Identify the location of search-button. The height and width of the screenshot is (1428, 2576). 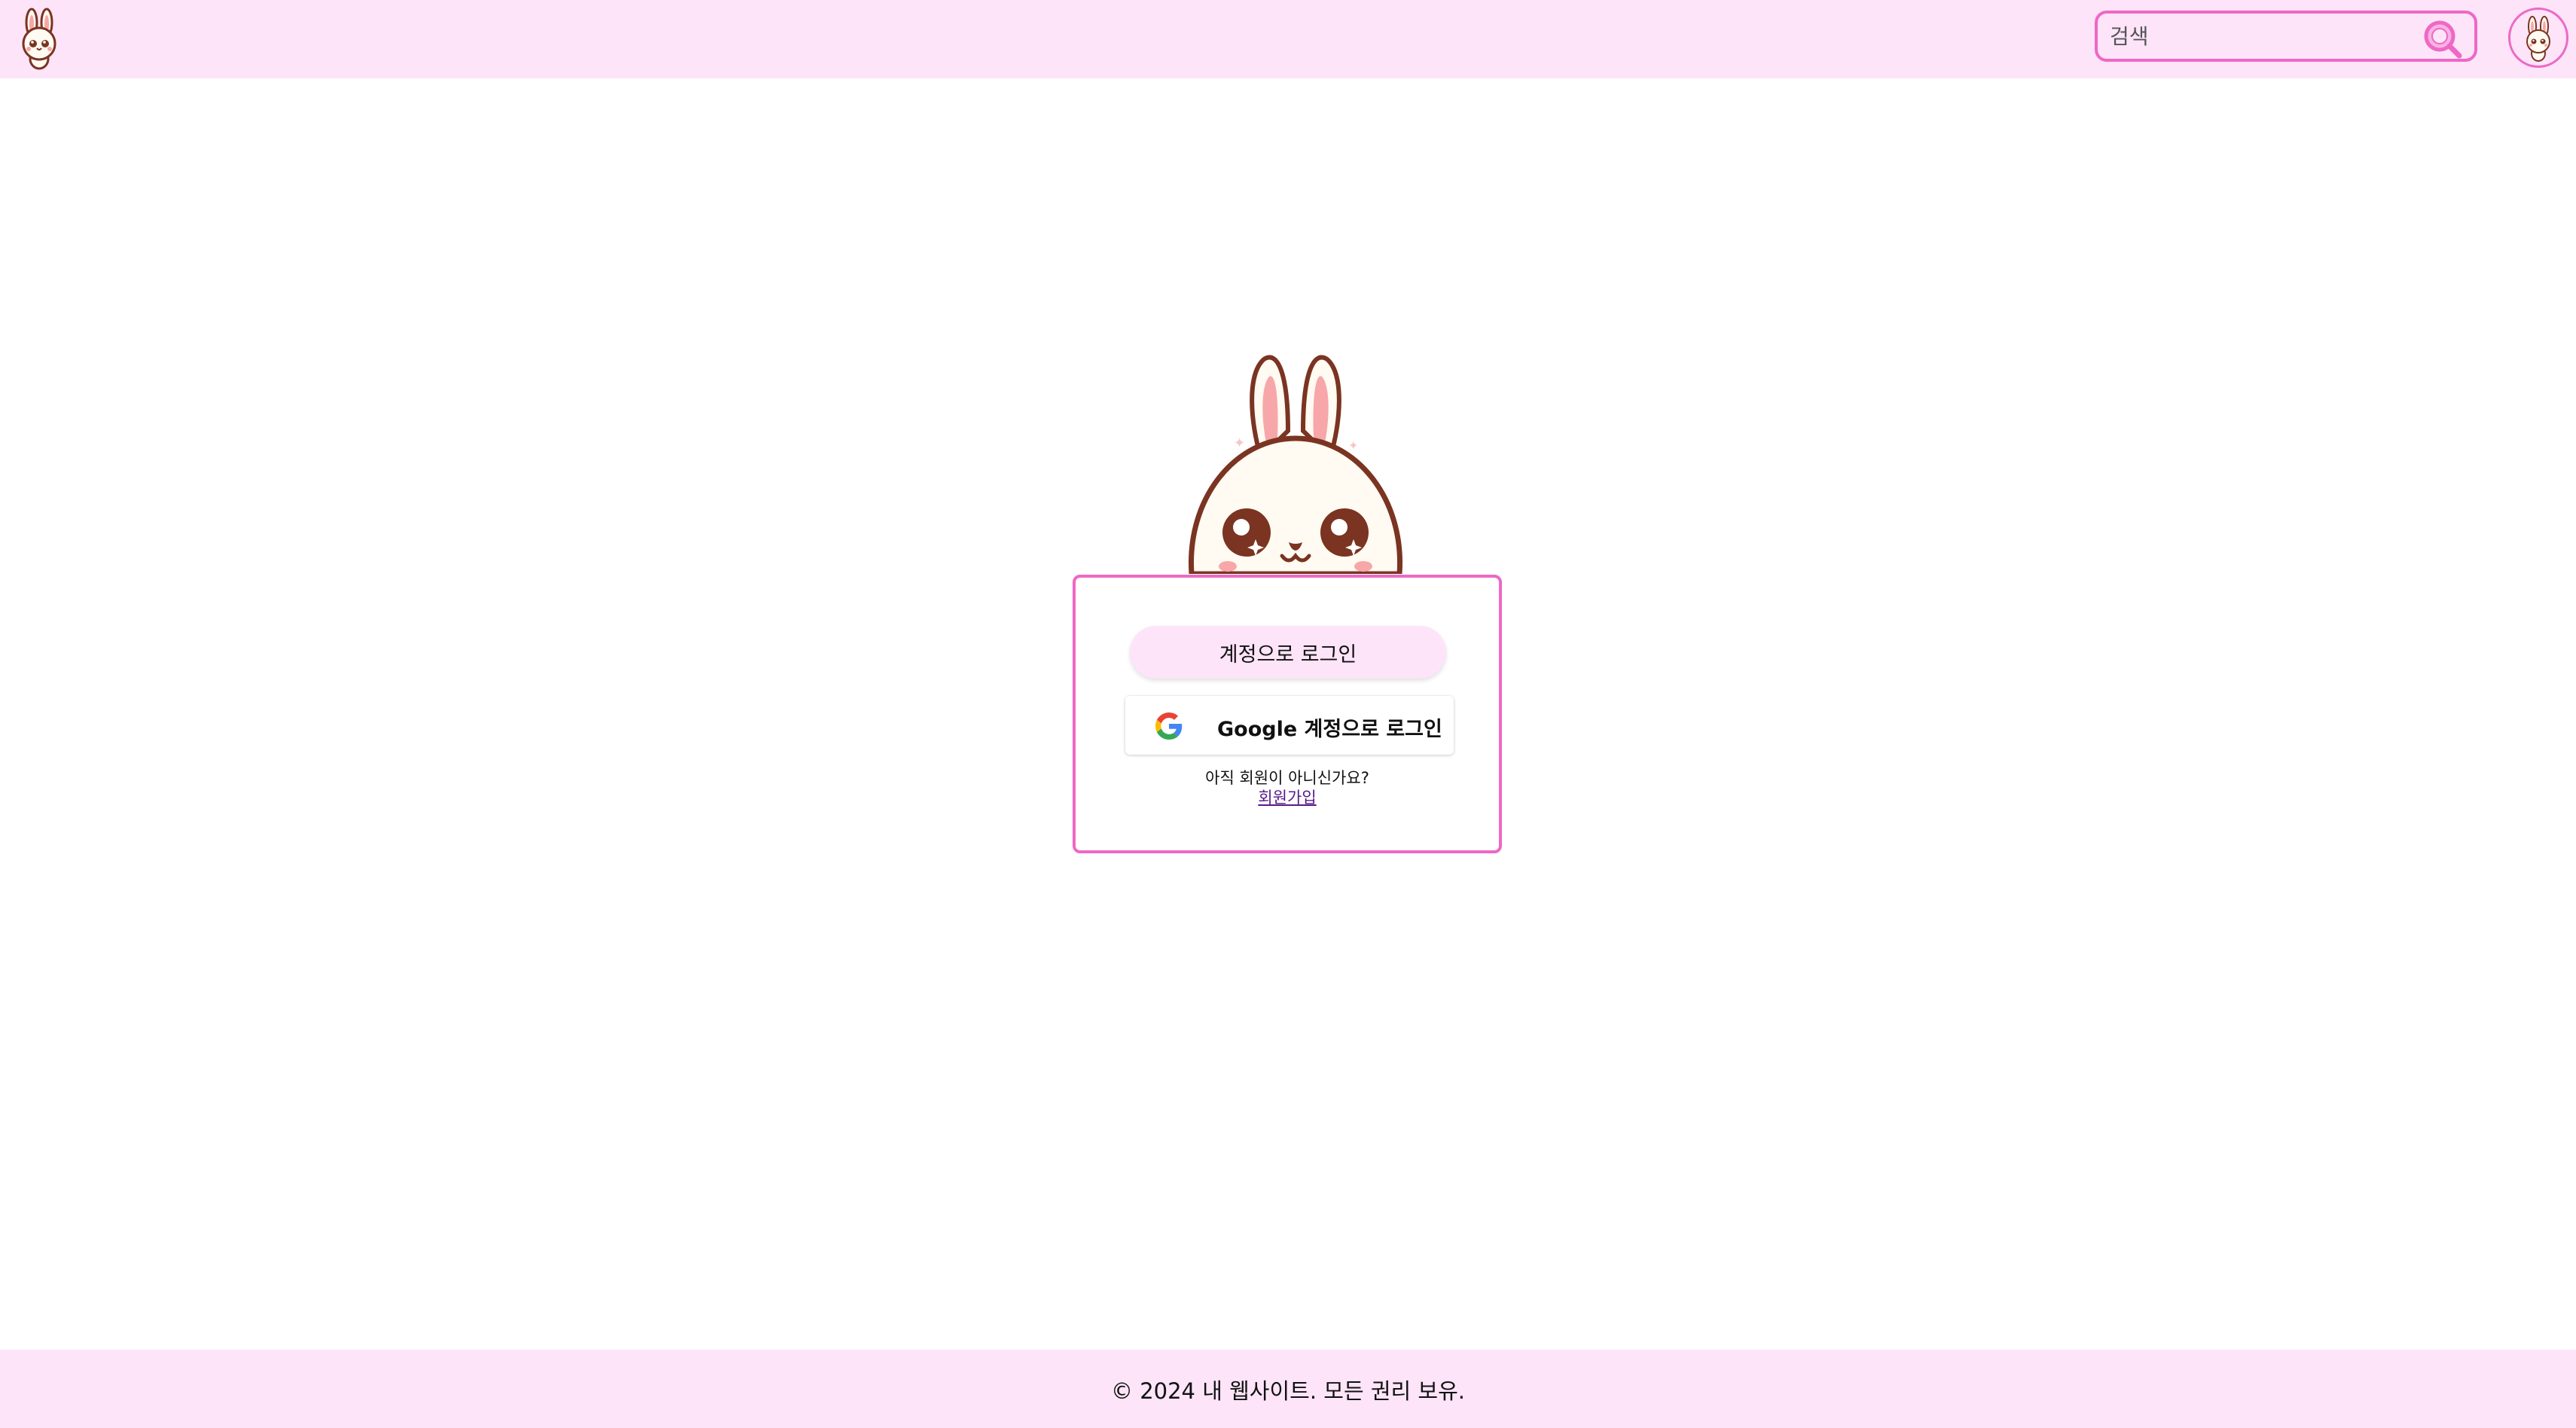
(2443, 39).